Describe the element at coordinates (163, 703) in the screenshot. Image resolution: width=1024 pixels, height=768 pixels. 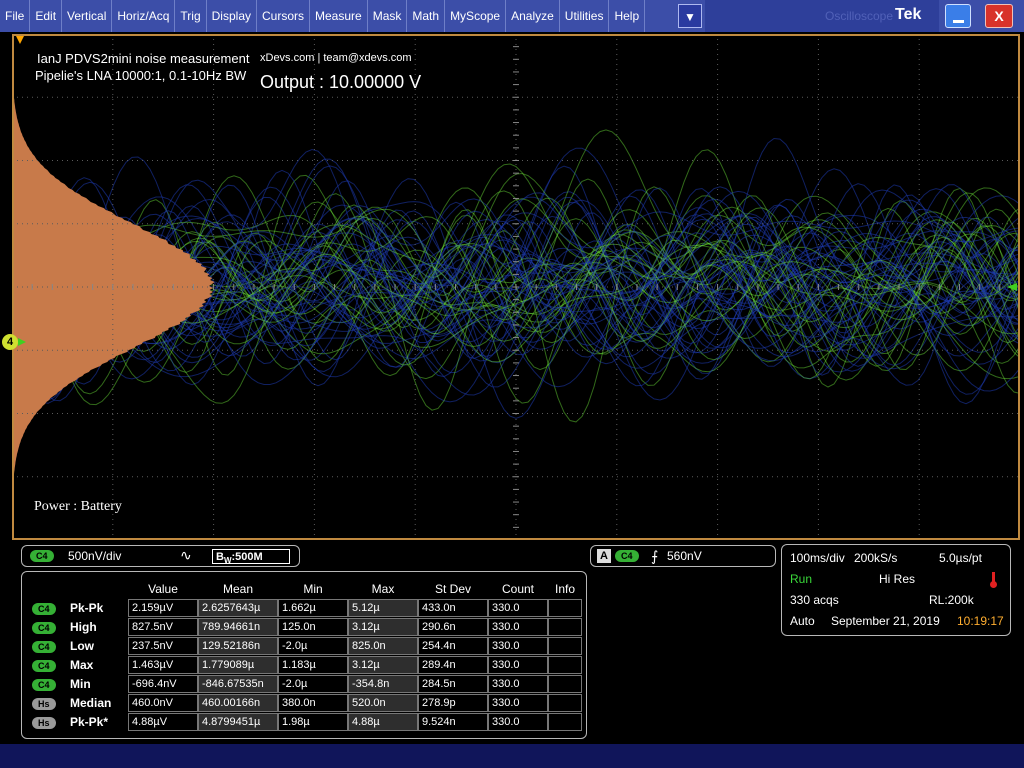
I see `cell-value: 460.0nV` at that location.